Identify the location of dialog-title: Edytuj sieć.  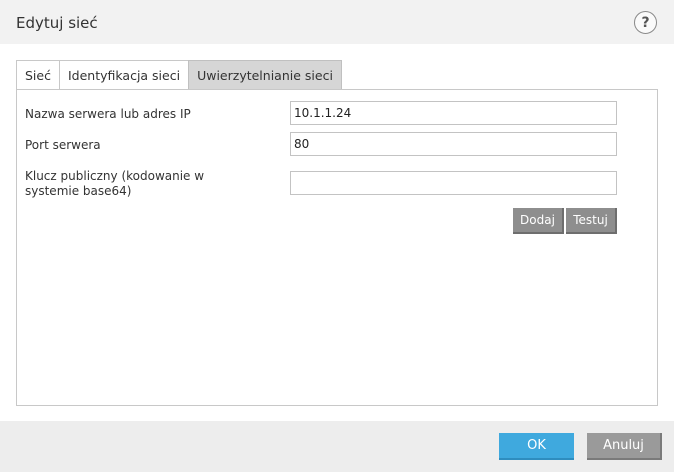
(57, 23).